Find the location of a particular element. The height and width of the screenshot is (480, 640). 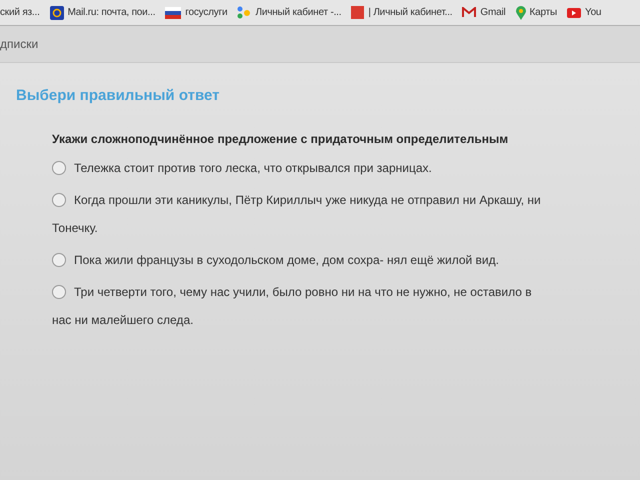

dots-icon is located at coordinates (244, 13).